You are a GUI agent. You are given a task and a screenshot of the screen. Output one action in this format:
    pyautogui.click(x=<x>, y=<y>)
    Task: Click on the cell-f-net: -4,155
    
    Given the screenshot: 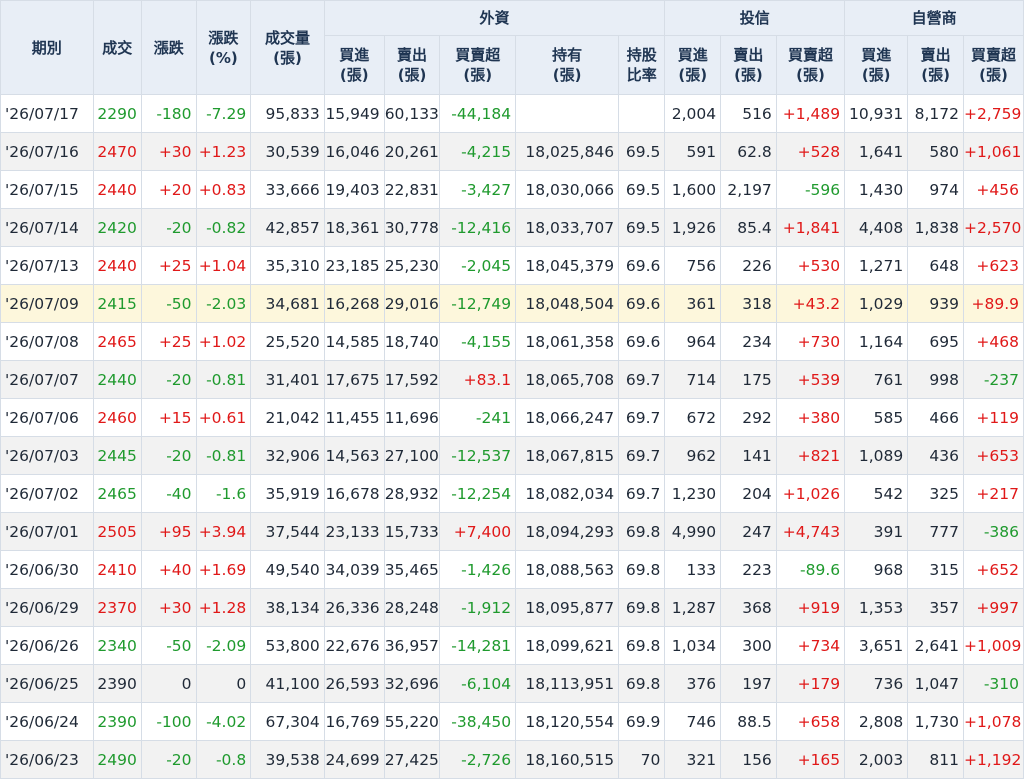 What is the action you would take?
    pyautogui.click(x=478, y=341)
    